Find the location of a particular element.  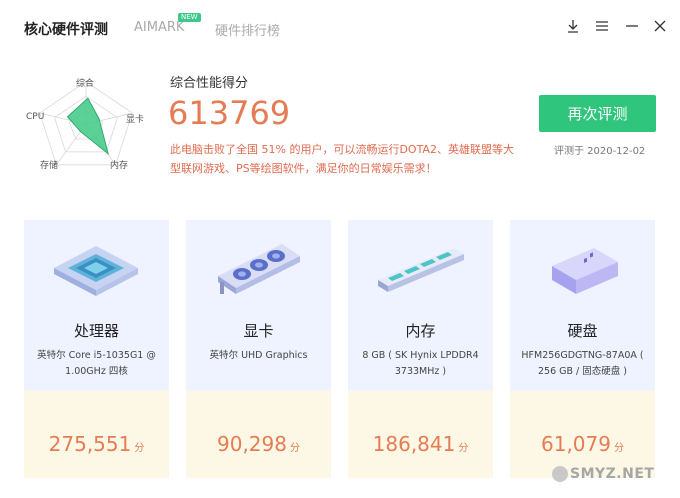

ssd-drive-icon is located at coordinates (585, 271).